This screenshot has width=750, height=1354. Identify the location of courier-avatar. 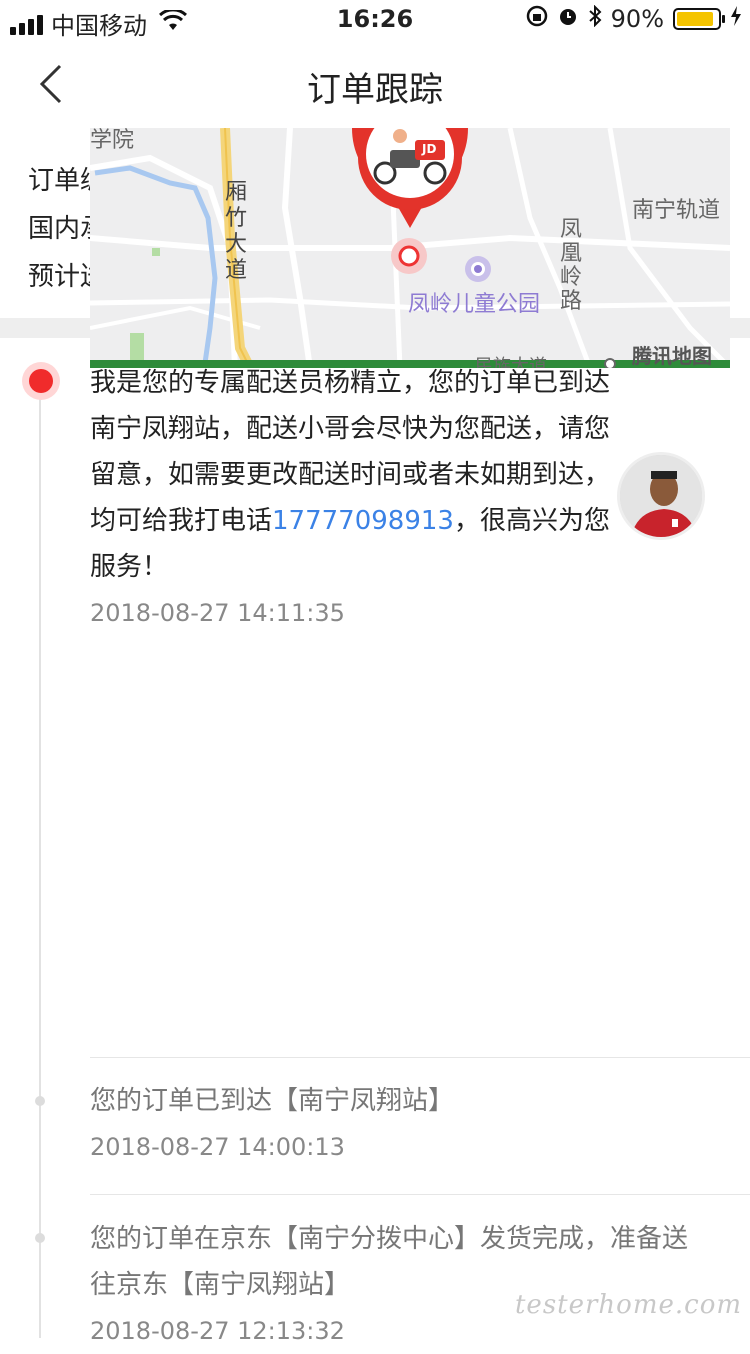
(661, 496).